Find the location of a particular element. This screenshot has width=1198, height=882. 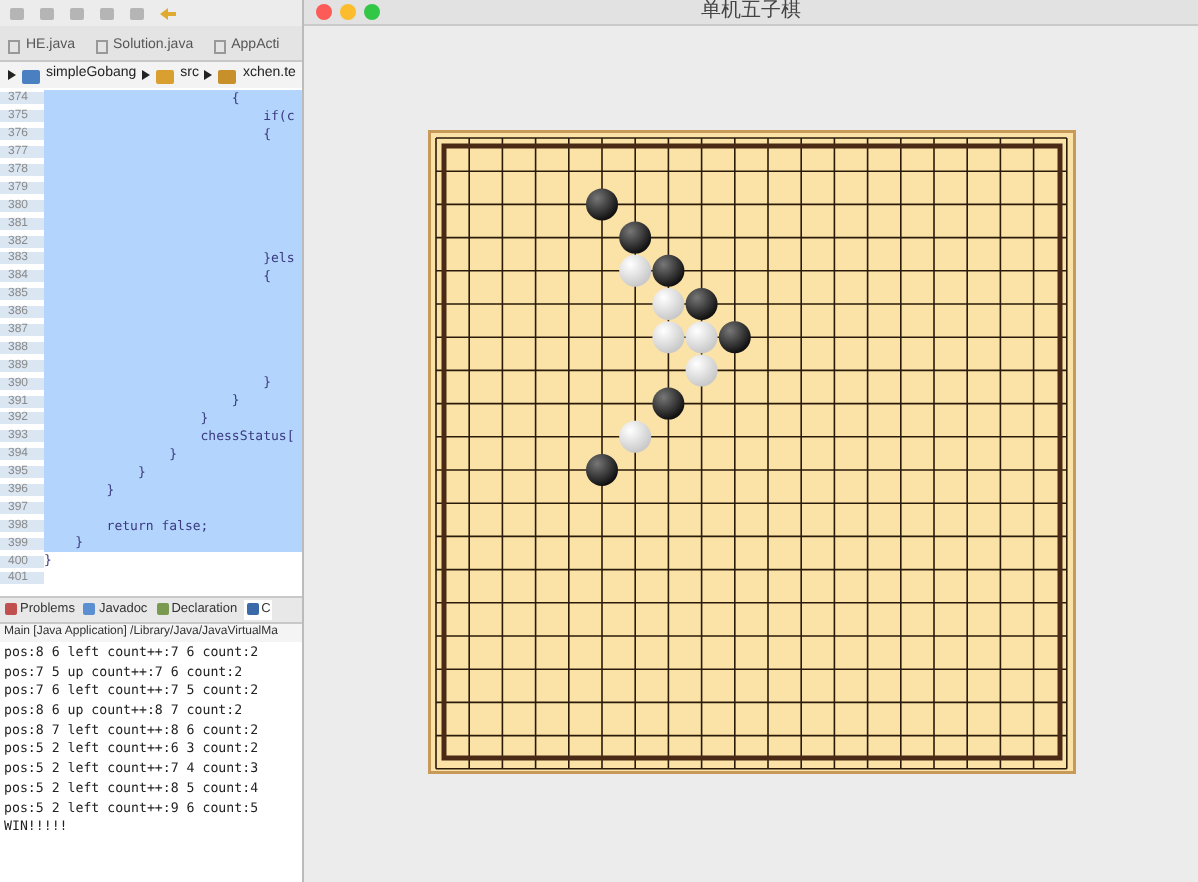

close-icon is located at coordinates (324, 12).